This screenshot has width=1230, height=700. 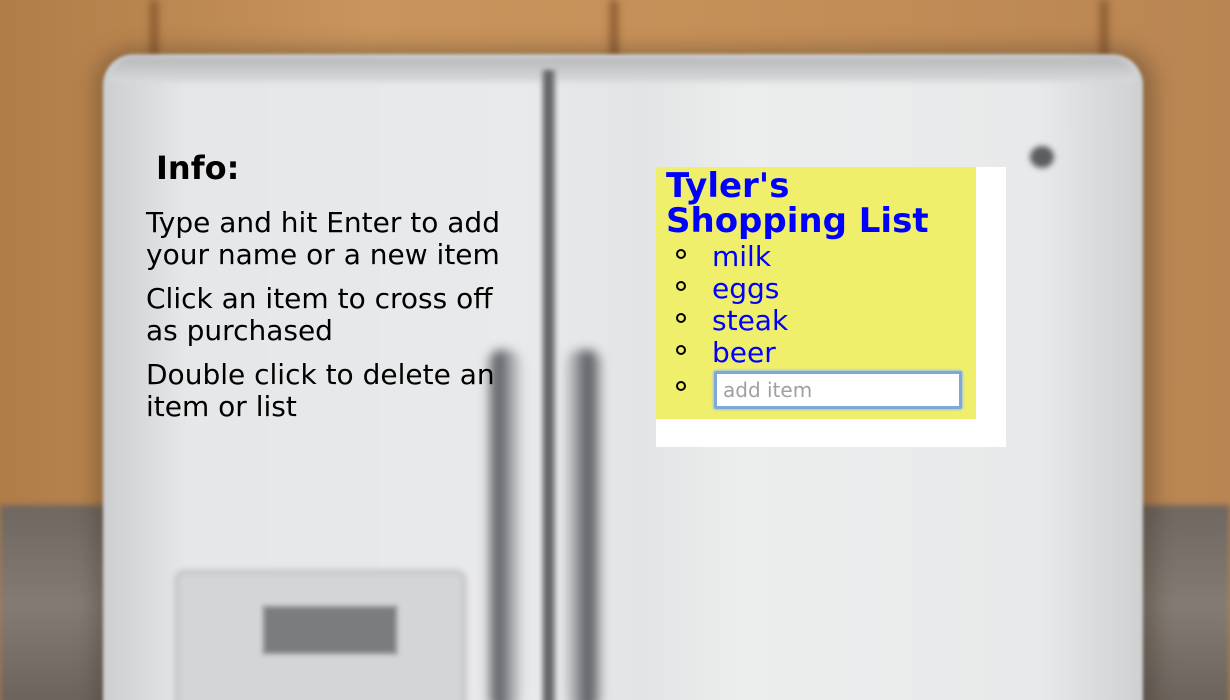 I want to click on list-item-label: eggs, so click(x=745, y=289).